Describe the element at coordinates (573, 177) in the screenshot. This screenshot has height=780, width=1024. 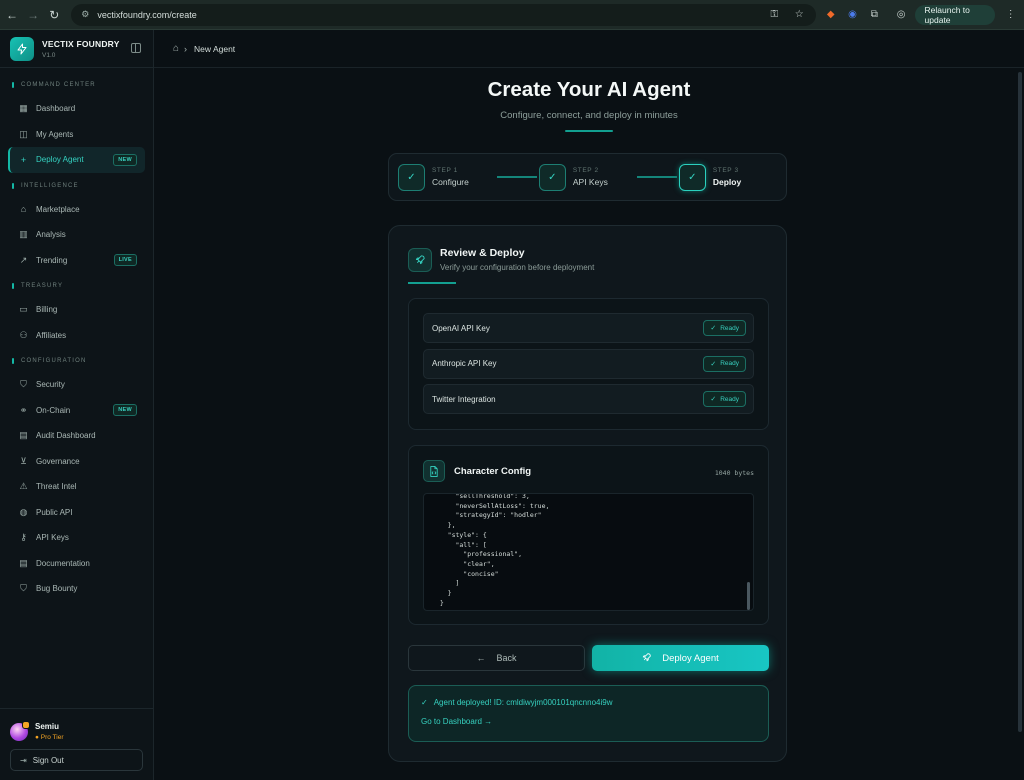
I see `step-2: ✓ STEP 2 API Keys` at that location.